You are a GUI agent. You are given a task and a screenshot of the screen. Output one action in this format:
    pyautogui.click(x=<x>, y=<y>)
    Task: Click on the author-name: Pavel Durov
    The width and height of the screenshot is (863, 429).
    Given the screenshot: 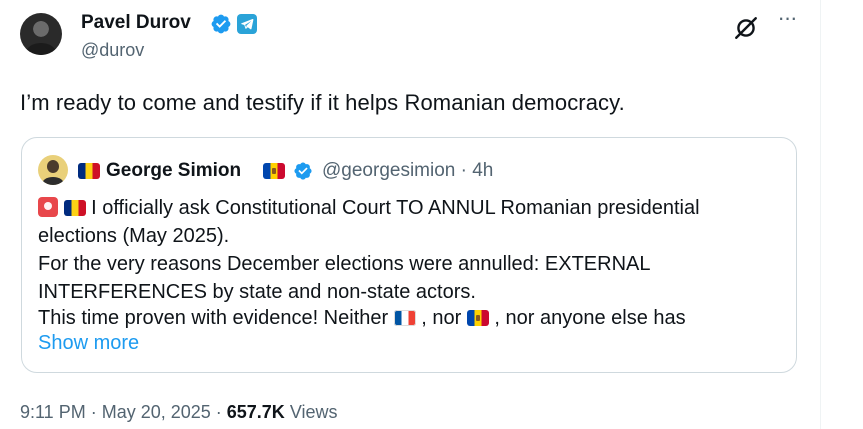 What is the action you would take?
    pyautogui.click(x=136, y=23)
    